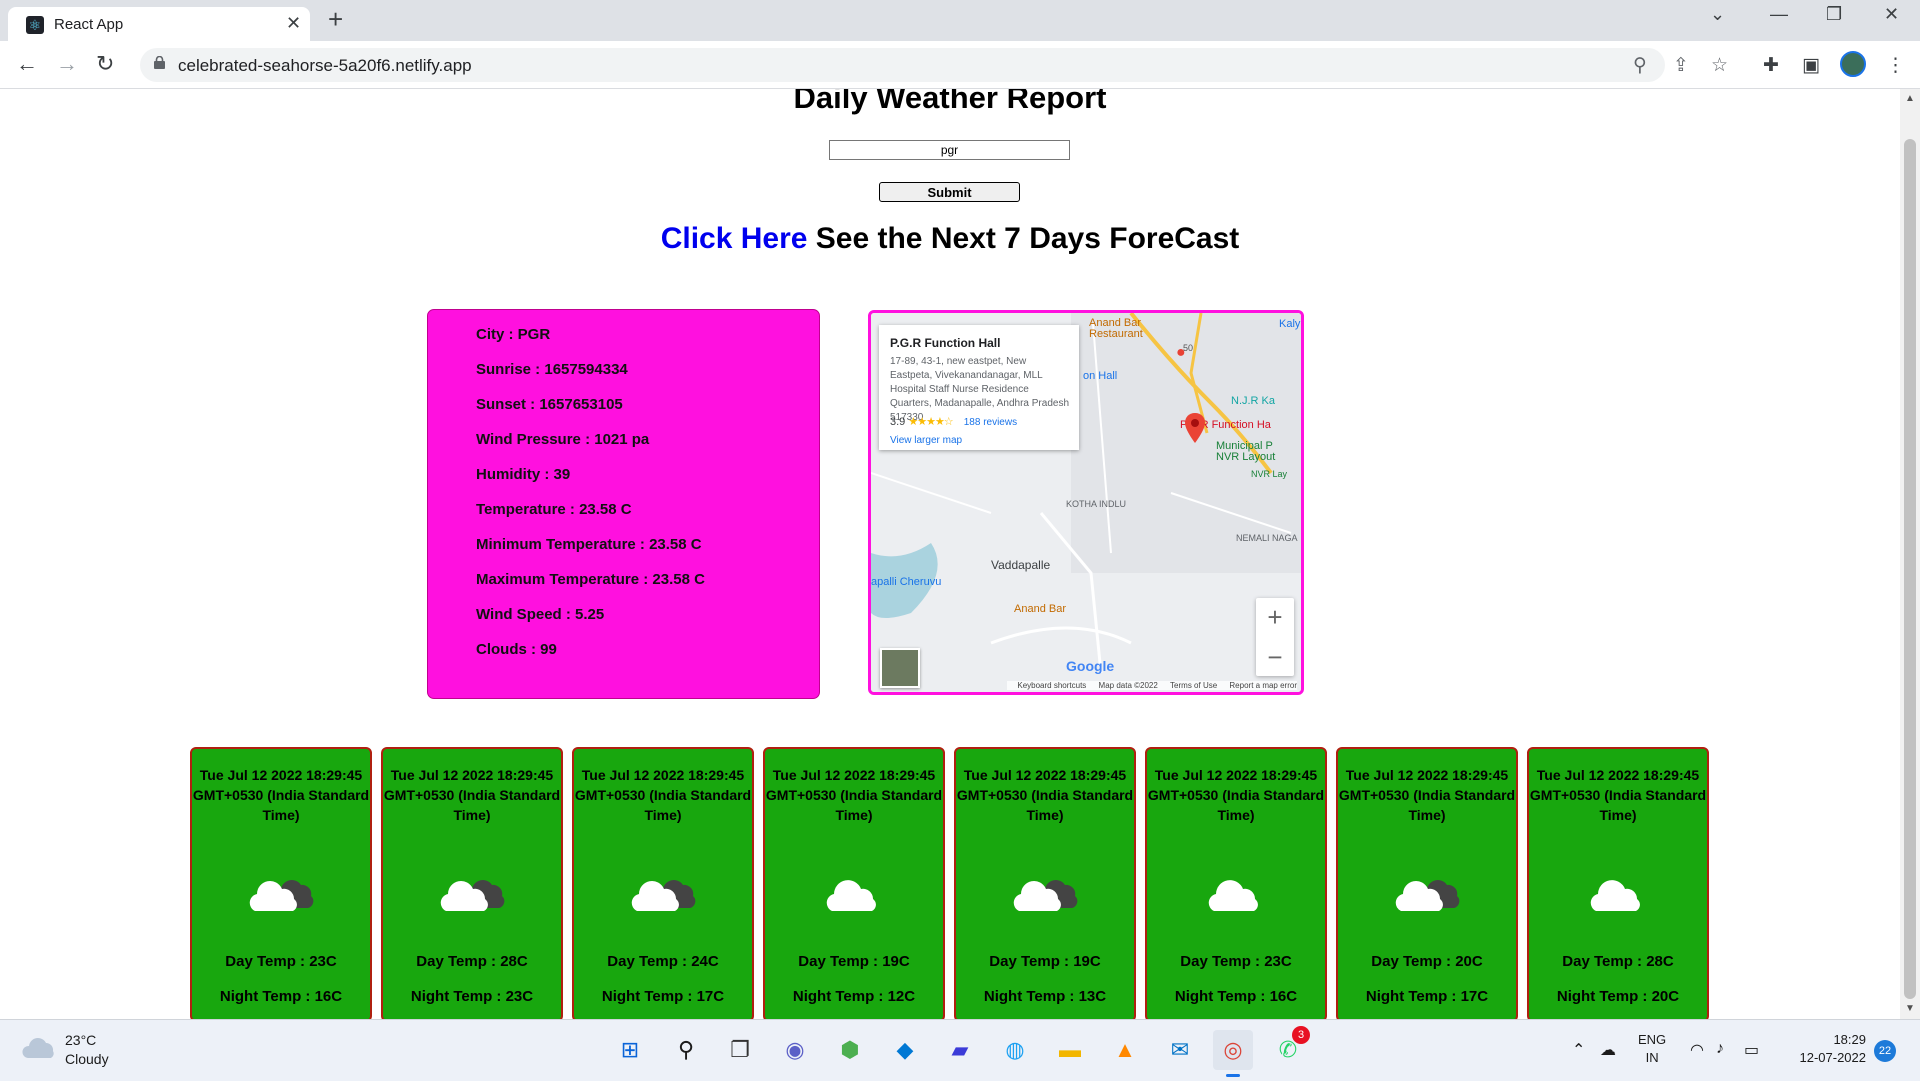 This screenshot has width=1920, height=1081. I want to click on click-here-link: Click Here, so click(734, 238).